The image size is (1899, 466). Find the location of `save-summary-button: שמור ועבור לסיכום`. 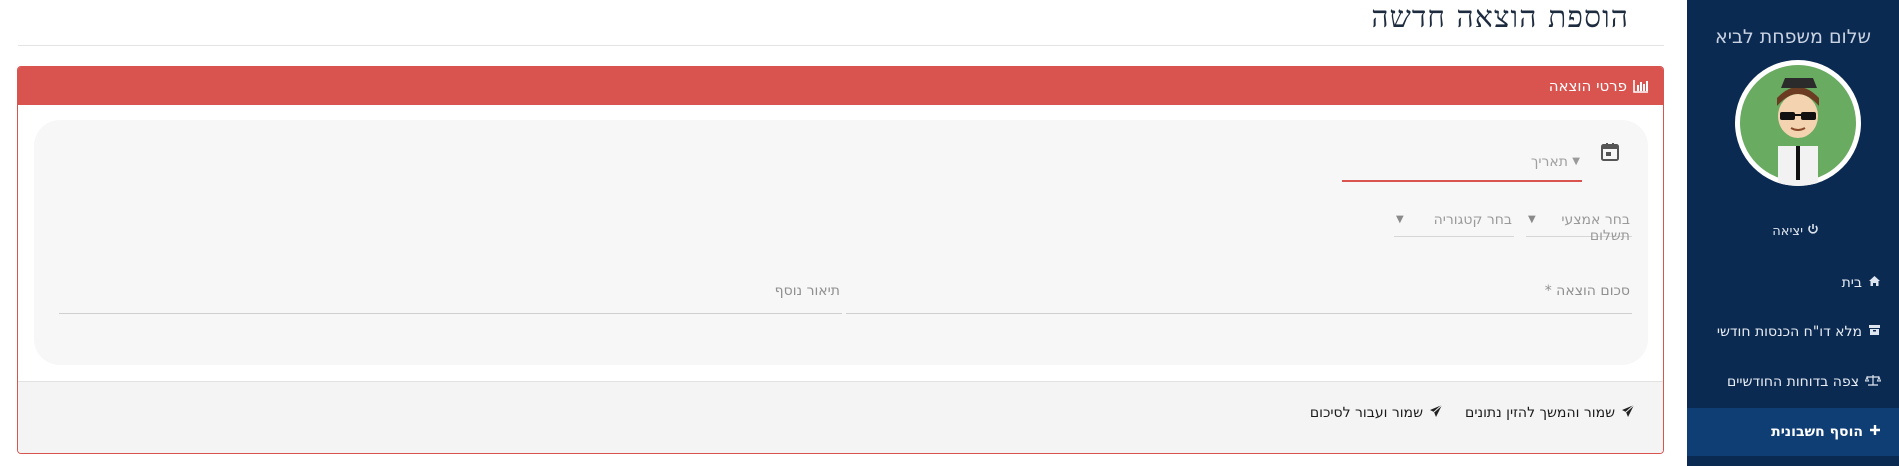

save-summary-button: שמור ועבור לסיכום is located at coordinates (1376, 413).